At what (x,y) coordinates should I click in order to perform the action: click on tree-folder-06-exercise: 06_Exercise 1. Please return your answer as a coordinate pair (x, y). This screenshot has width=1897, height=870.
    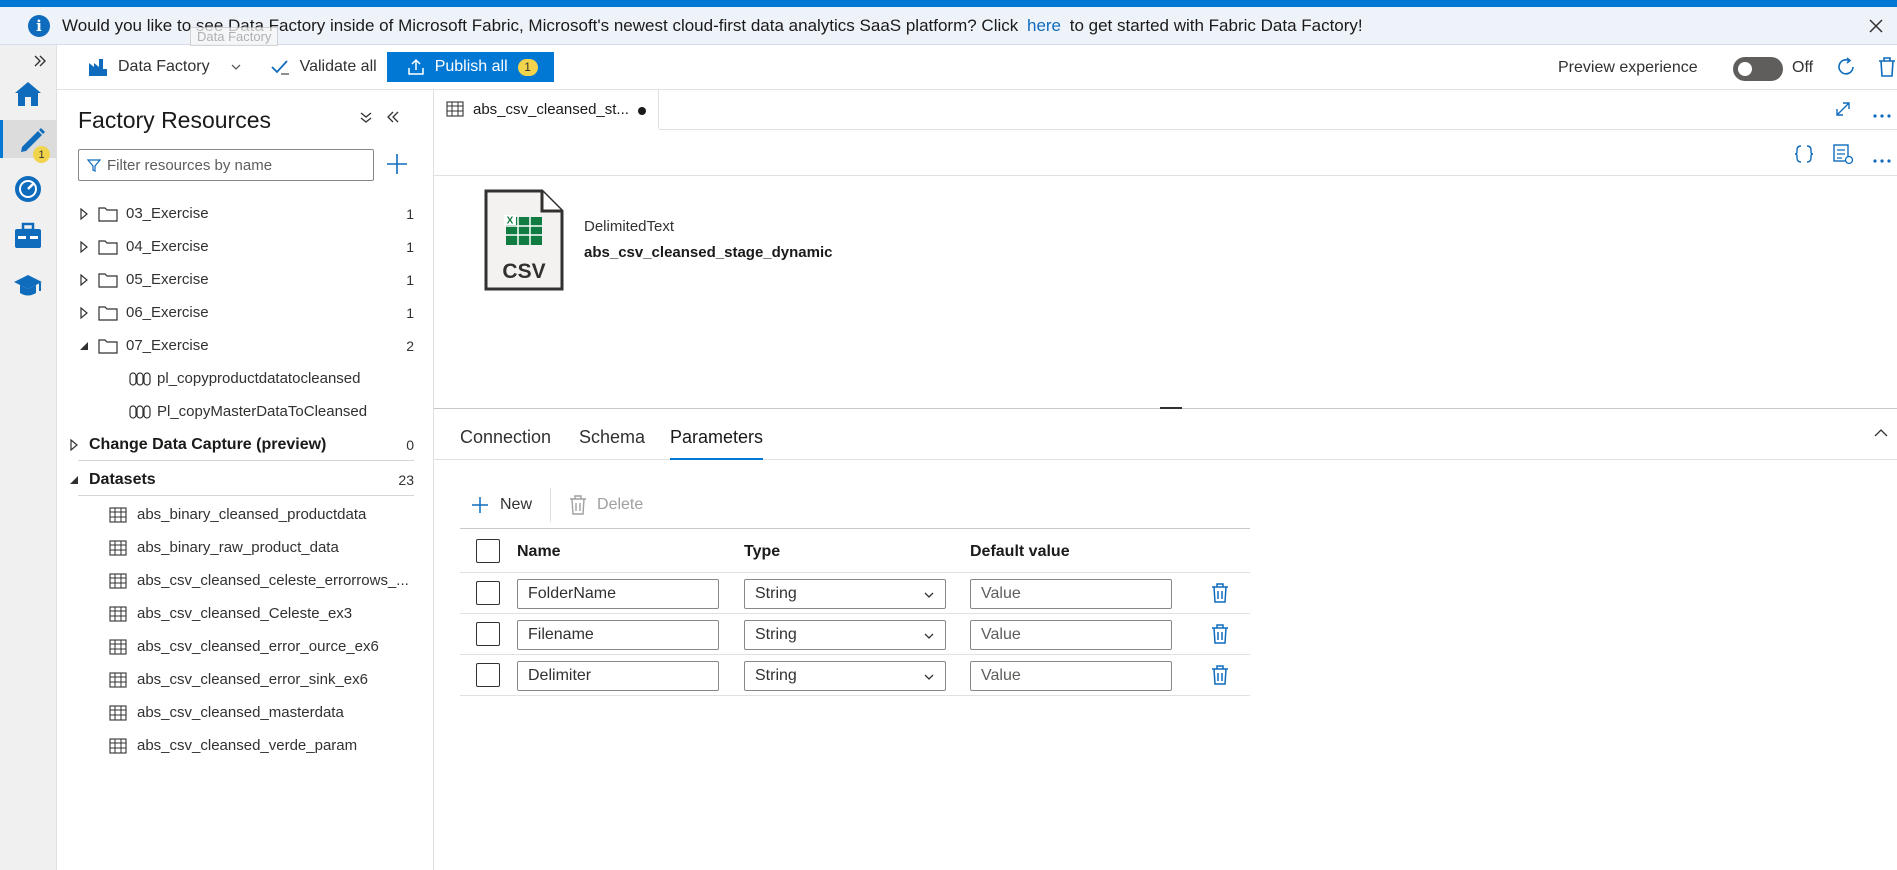
    Looking at the image, I should click on (245, 312).